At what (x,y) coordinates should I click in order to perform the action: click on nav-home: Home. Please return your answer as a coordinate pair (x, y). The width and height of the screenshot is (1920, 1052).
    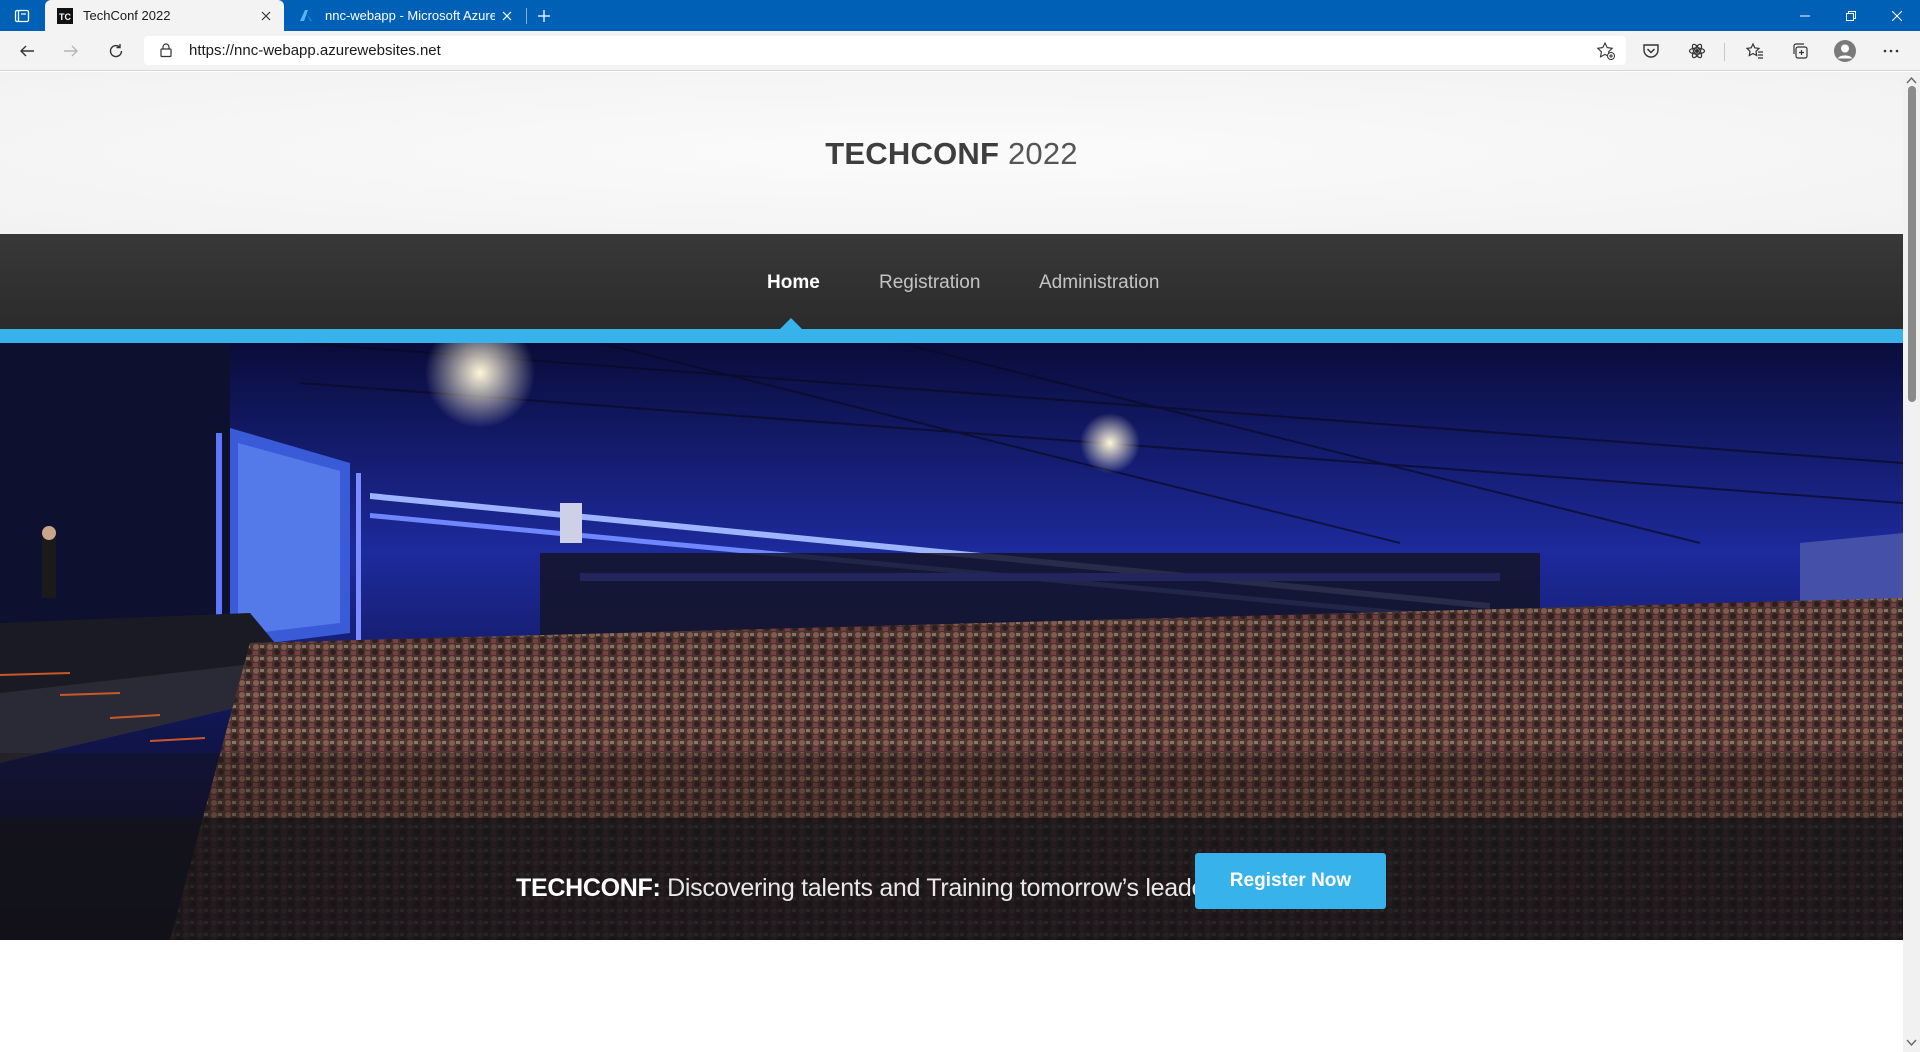
    Looking at the image, I should click on (793, 283).